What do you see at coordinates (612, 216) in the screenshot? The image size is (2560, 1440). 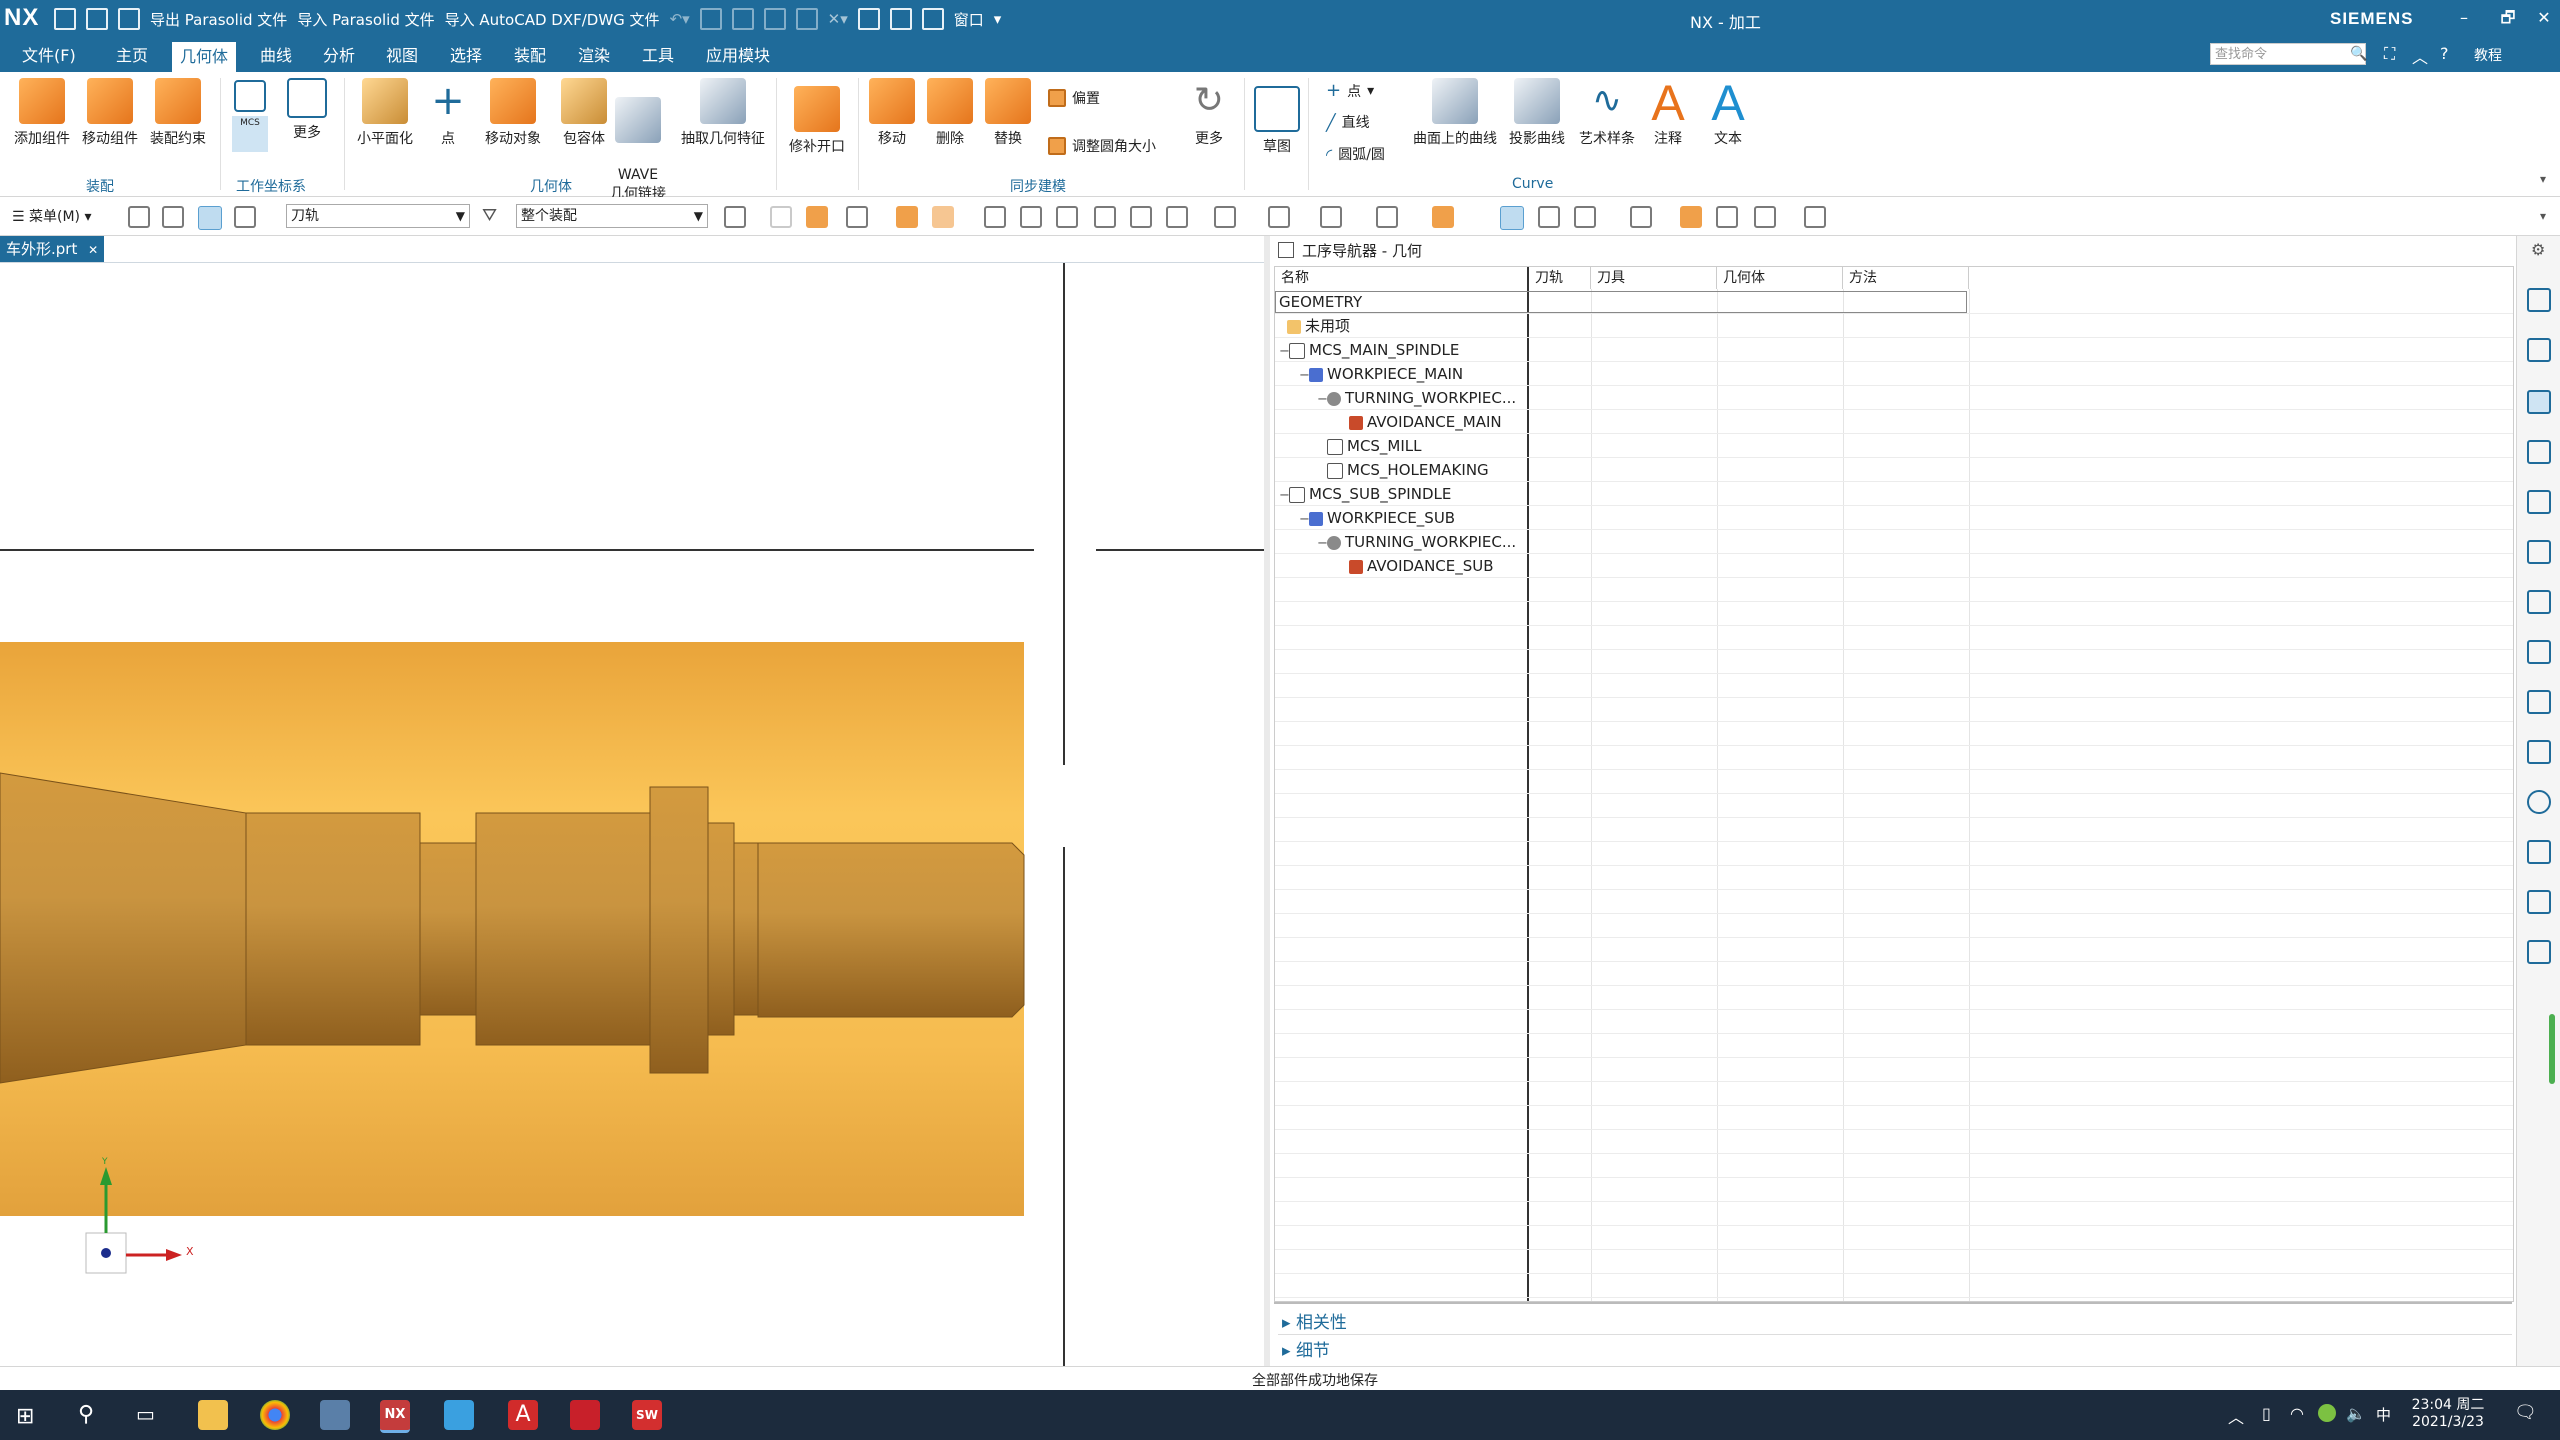 I see `selection-scope-select: 整个装配 ▼` at bounding box center [612, 216].